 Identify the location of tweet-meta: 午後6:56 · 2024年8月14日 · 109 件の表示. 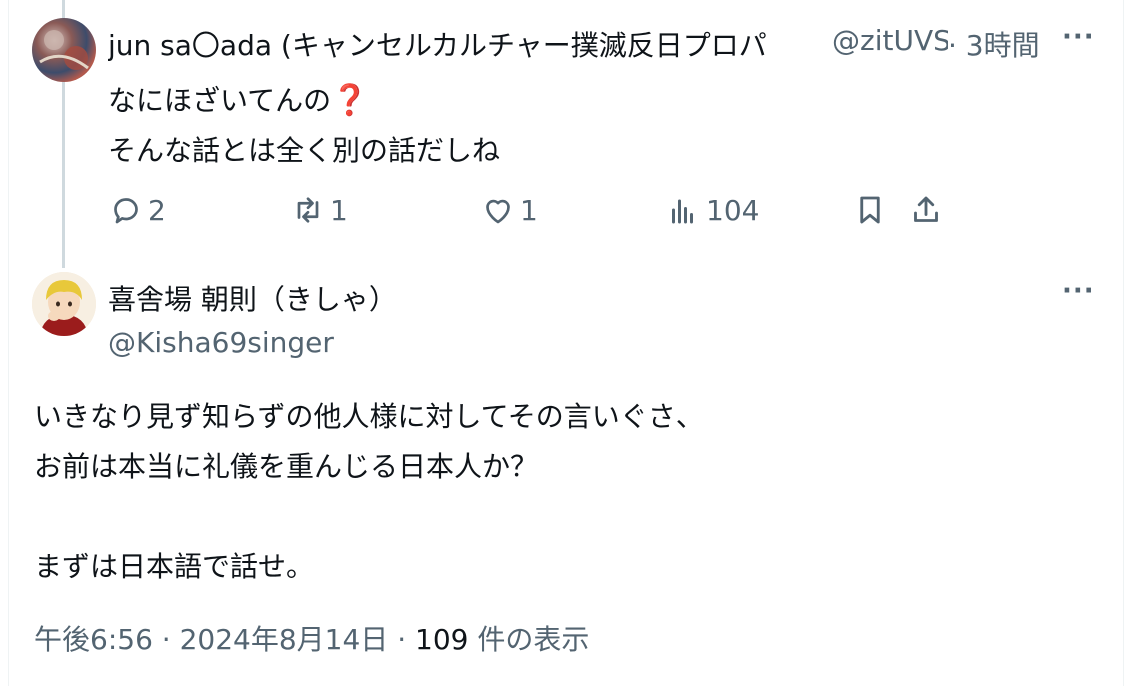
(311, 638).